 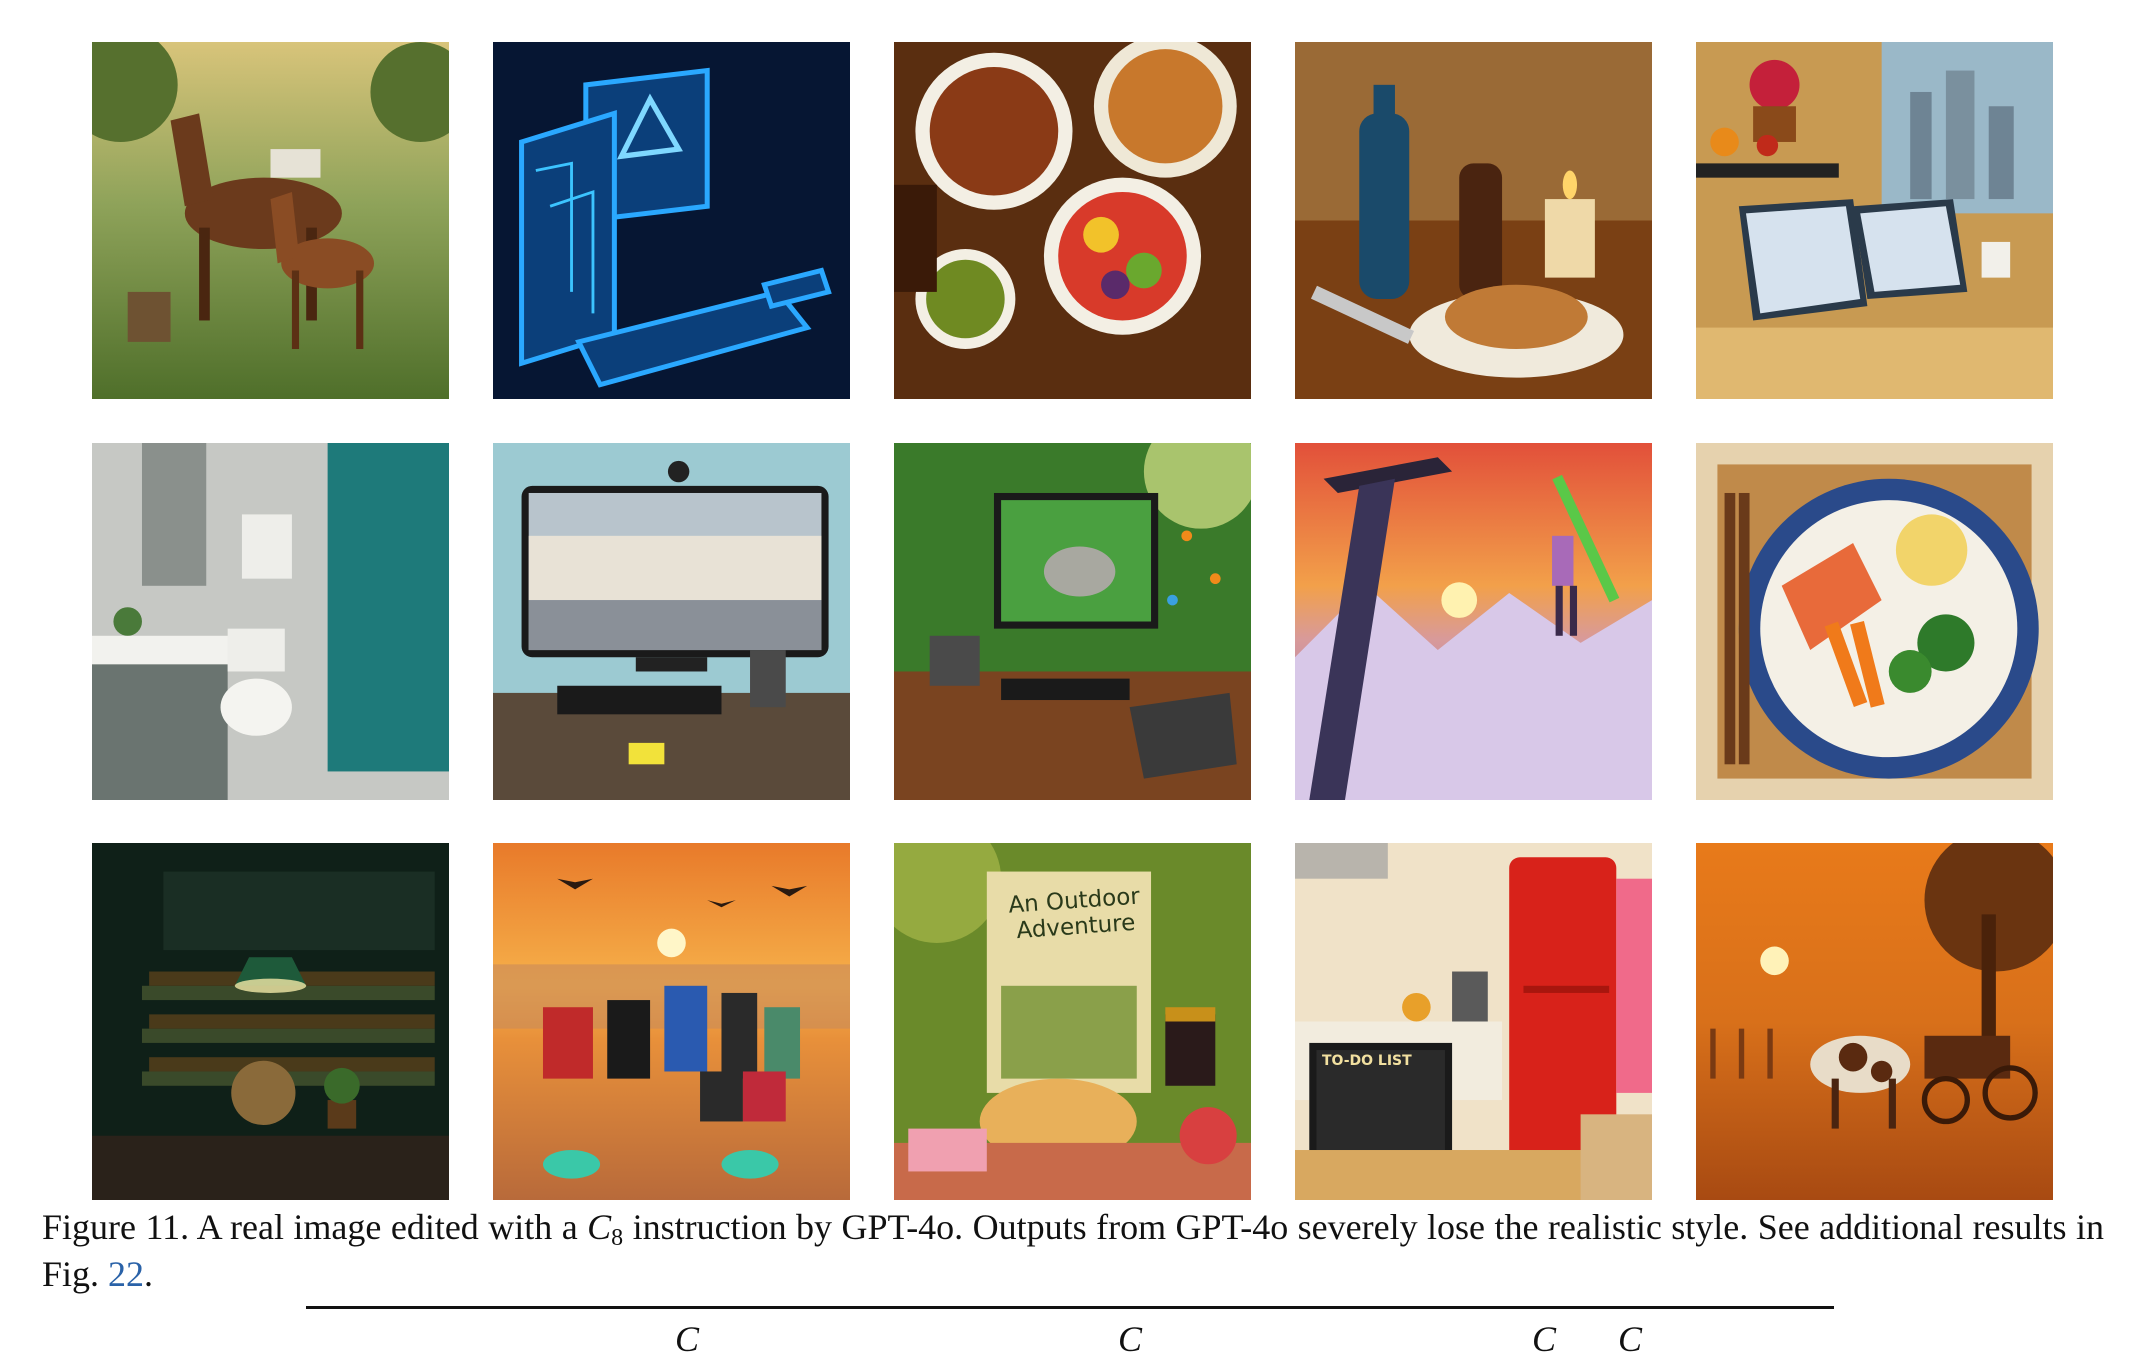 I want to click on kitchen-red-fridge-image, so click(x=1473, y=1021).